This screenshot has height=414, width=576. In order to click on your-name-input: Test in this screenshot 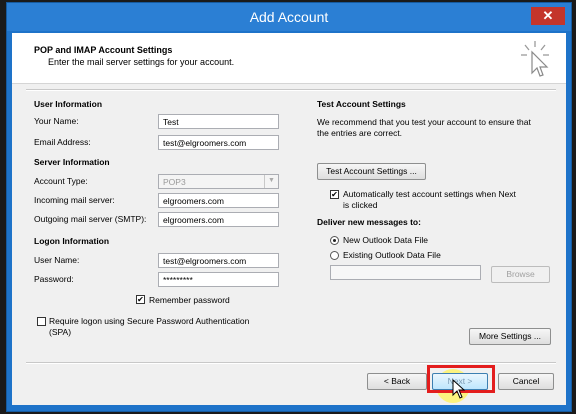, I will do `click(218, 121)`.